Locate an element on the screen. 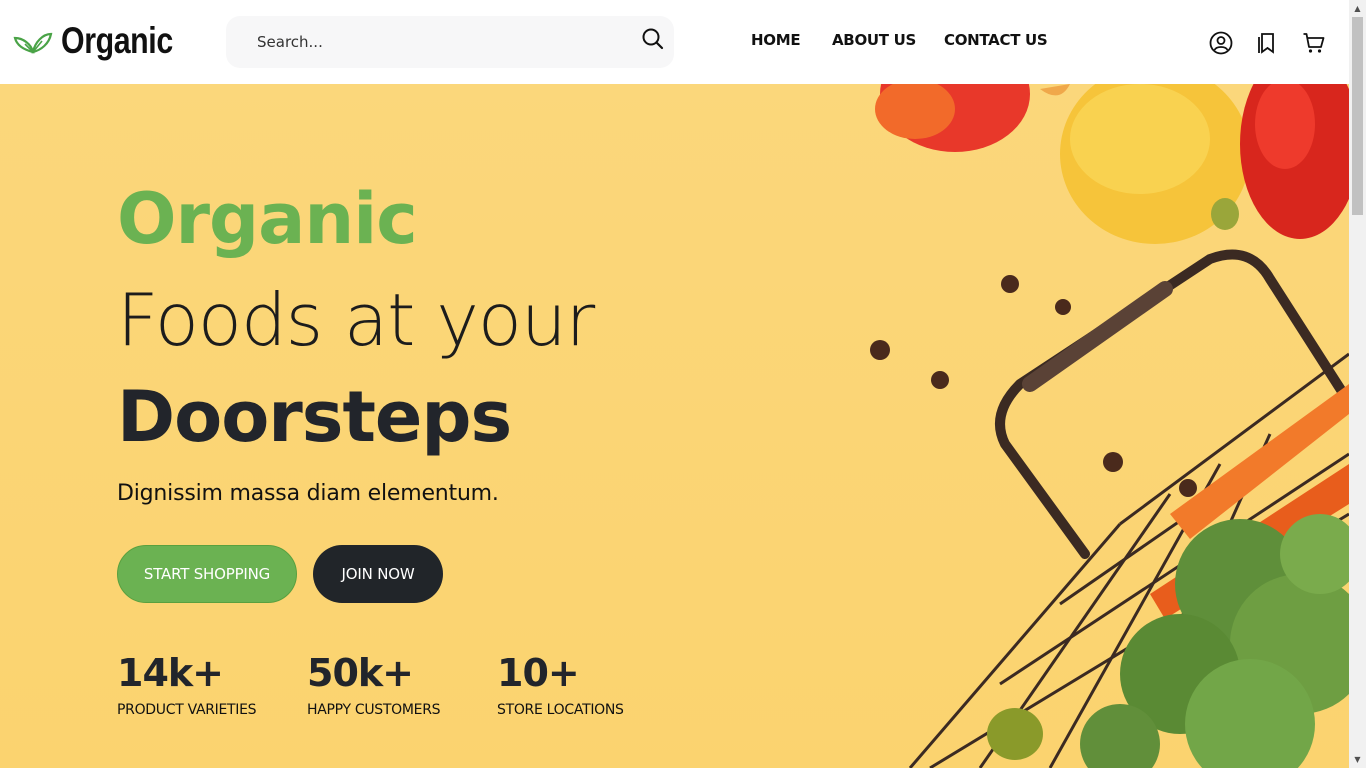 This screenshot has width=1366, height=768. search-icon is located at coordinates (653, 39).